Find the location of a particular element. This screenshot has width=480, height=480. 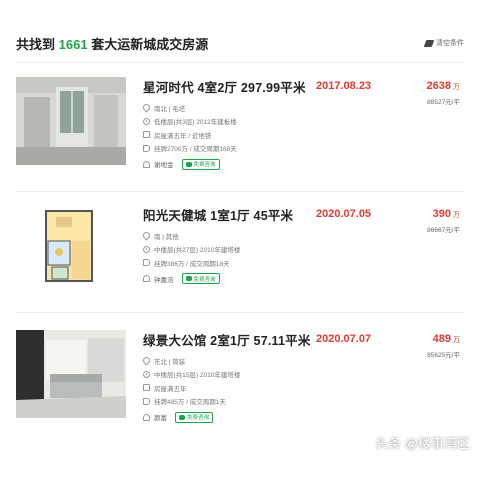

listing-title: 阳光天健城 1室1厅 45平米 is located at coordinates (233, 214).